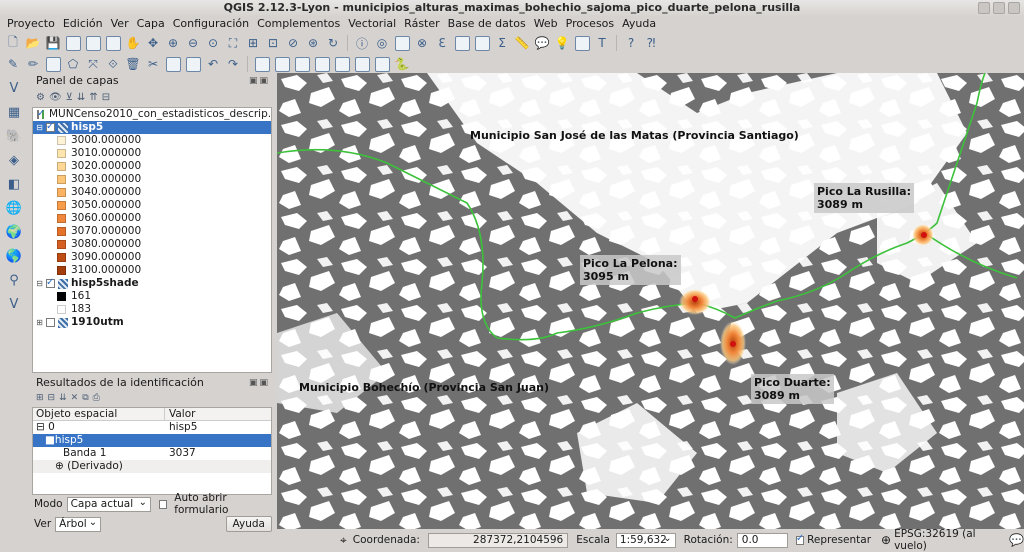 This screenshot has height=552, width=1024. I want to click on copy-icon, so click(173, 64).